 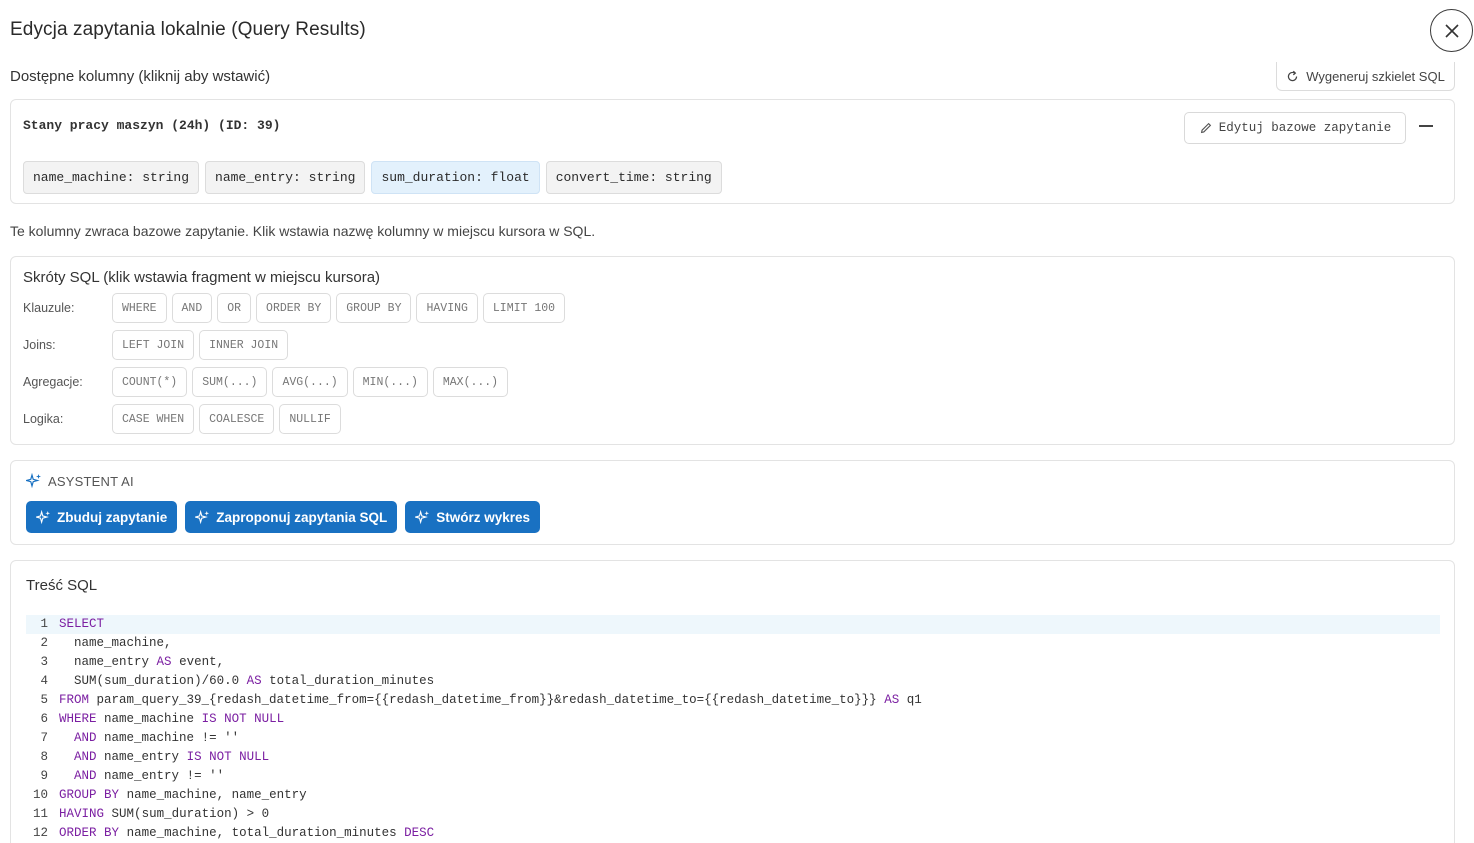 What do you see at coordinates (44, 700) in the screenshot?
I see `line-number: 5` at bounding box center [44, 700].